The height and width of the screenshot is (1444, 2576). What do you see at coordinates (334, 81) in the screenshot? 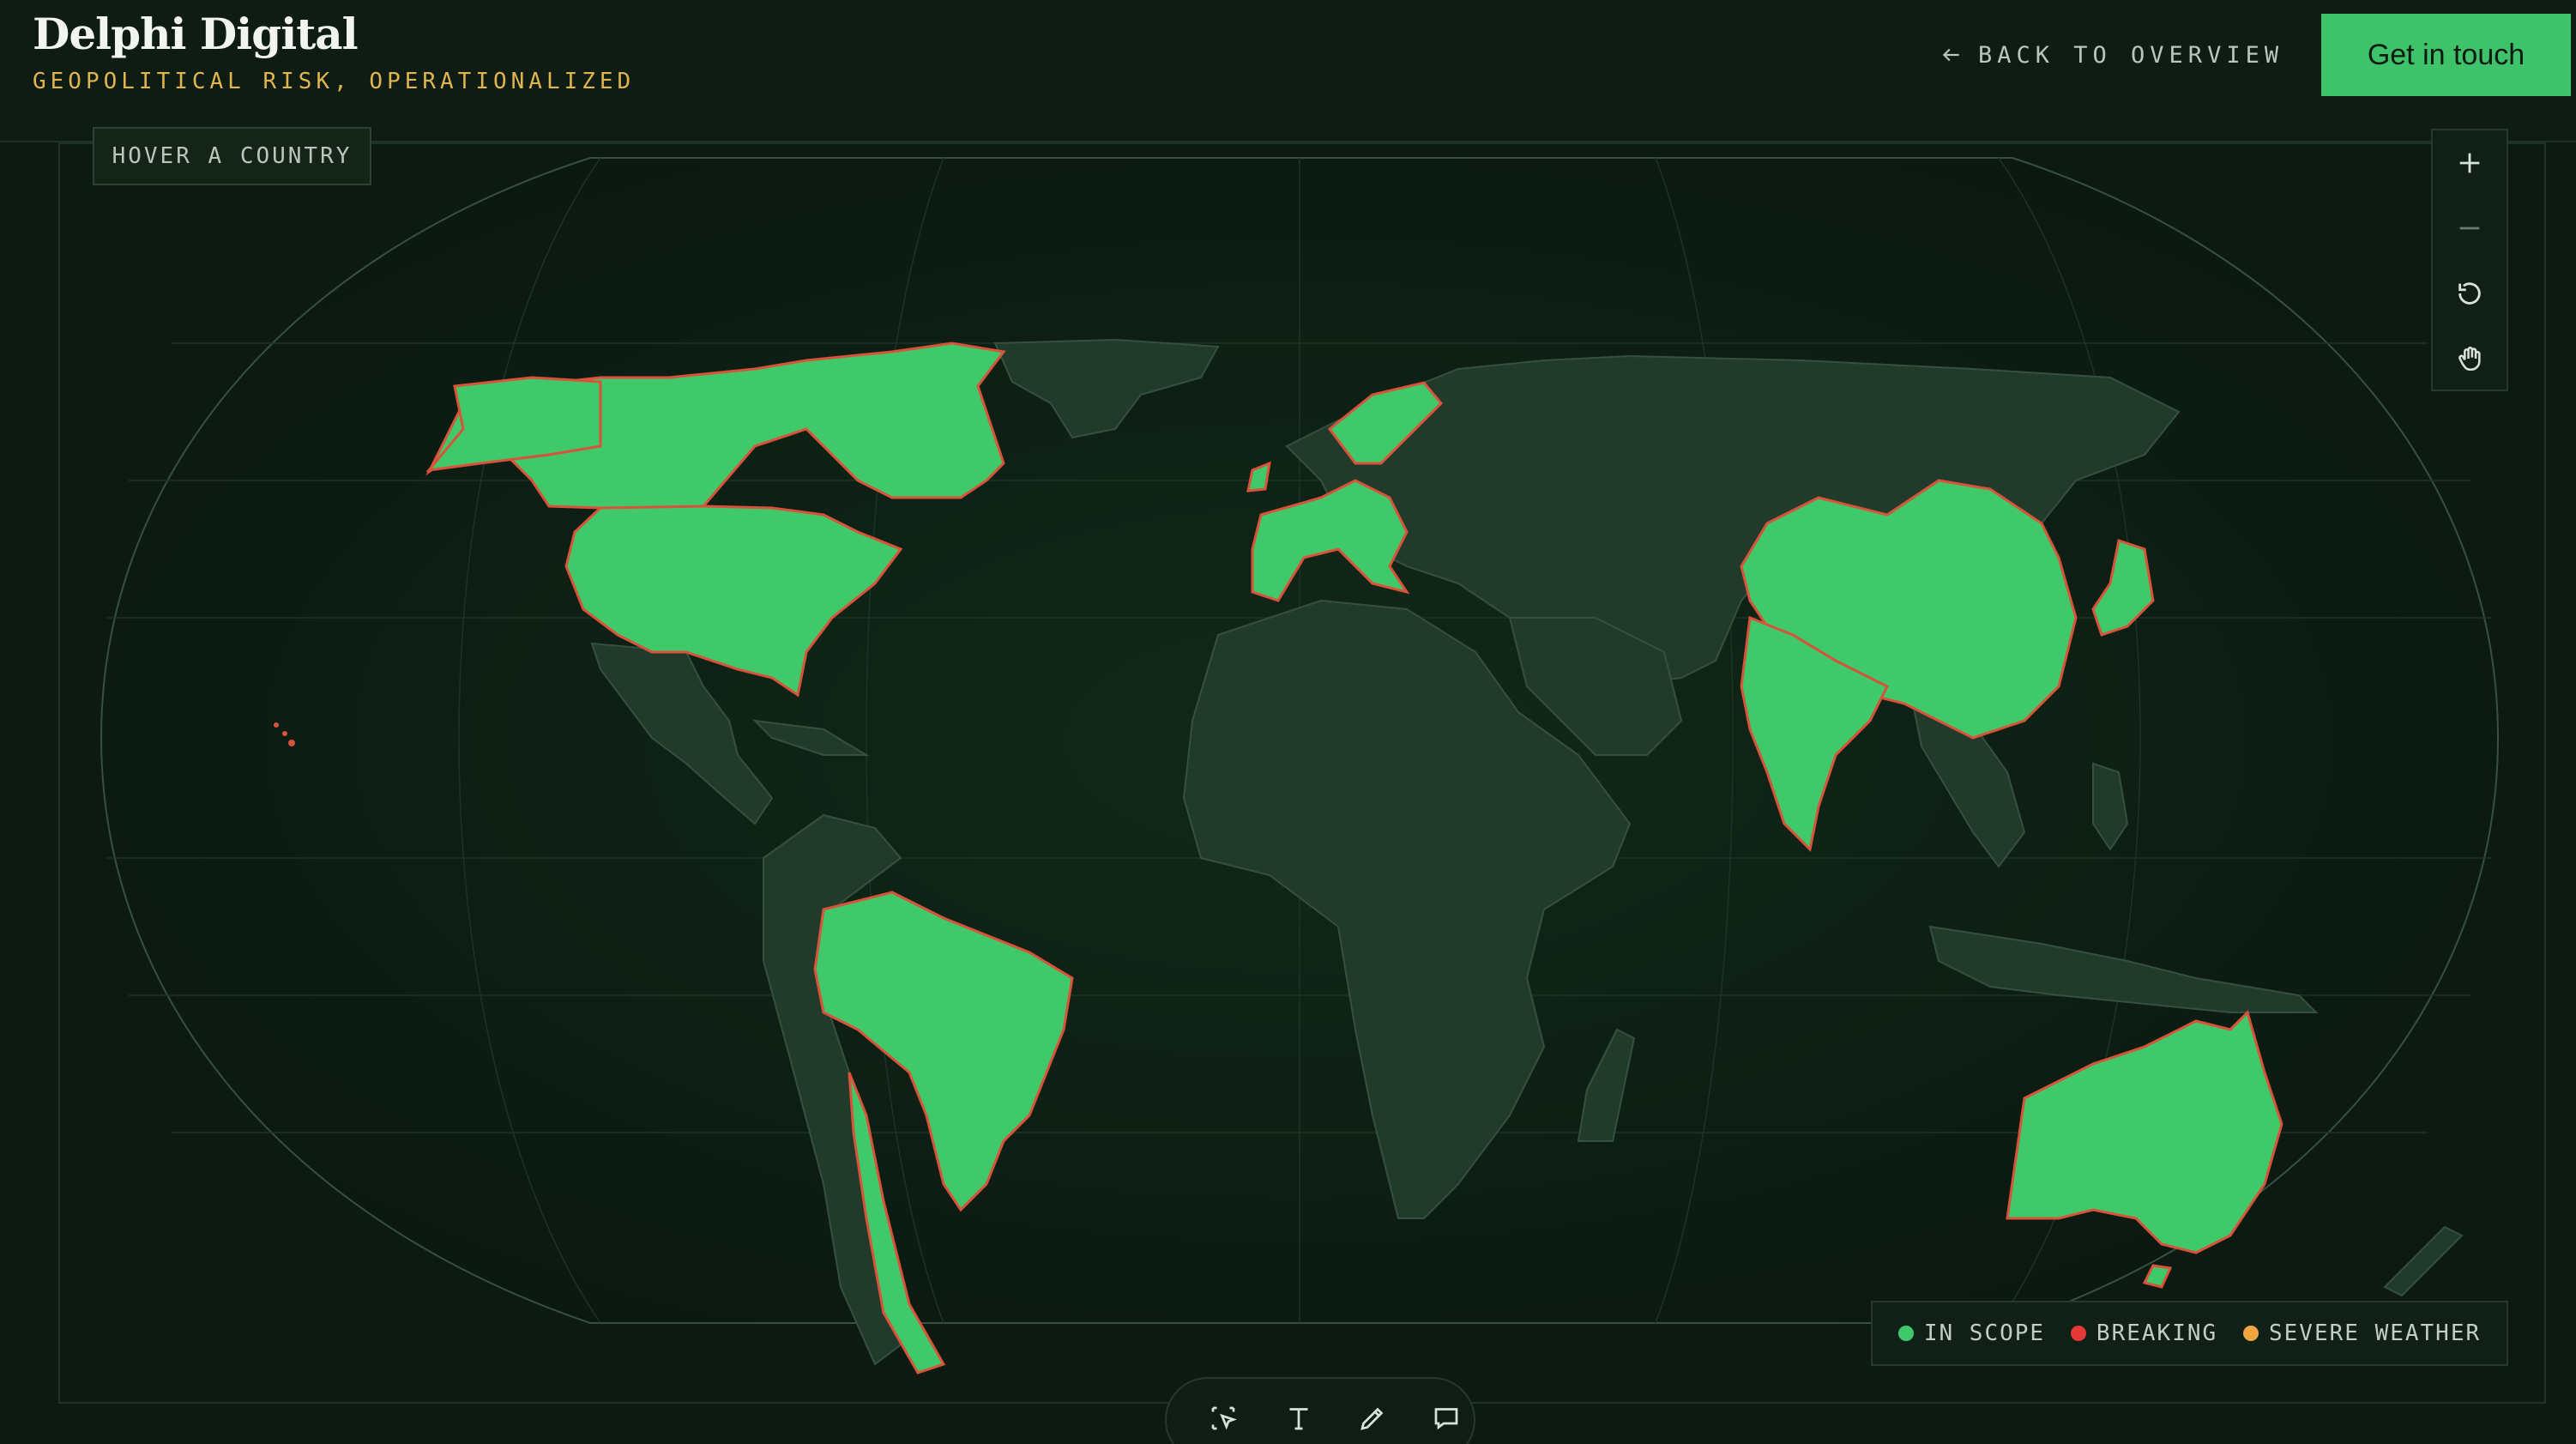
I see `tagline: GEOPOLITICAL RISK, OPERATIONALIZED` at bounding box center [334, 81].